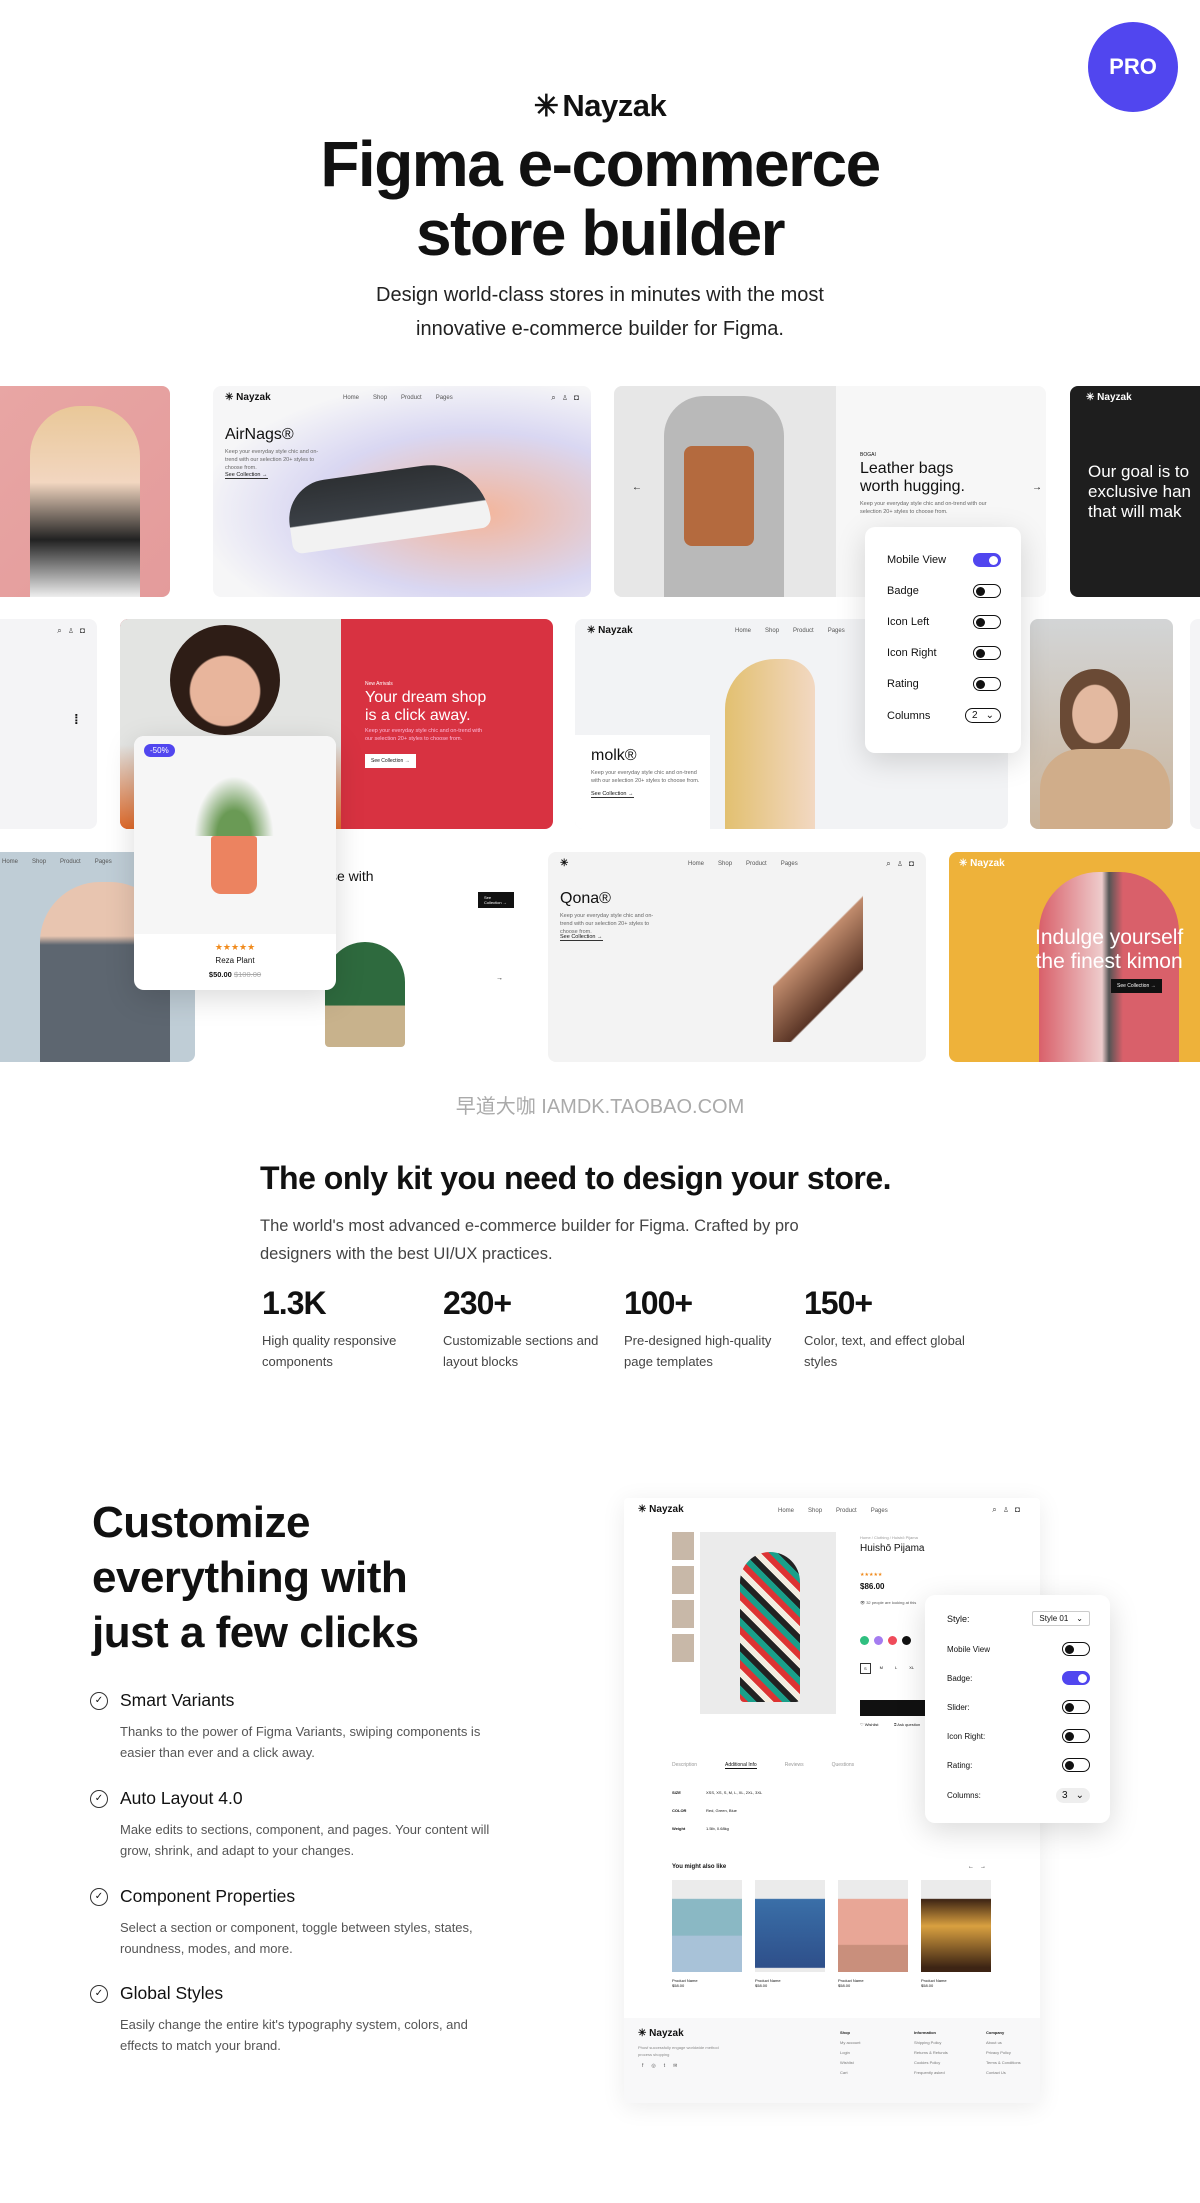 This screenshot has height=2203, width=1200. What do you see at coordinates (889, 1537) in the screenshot?
I see `breadcrumb: Home / Clothing / Huishō Pijama` at bounding box center [889, 1537].